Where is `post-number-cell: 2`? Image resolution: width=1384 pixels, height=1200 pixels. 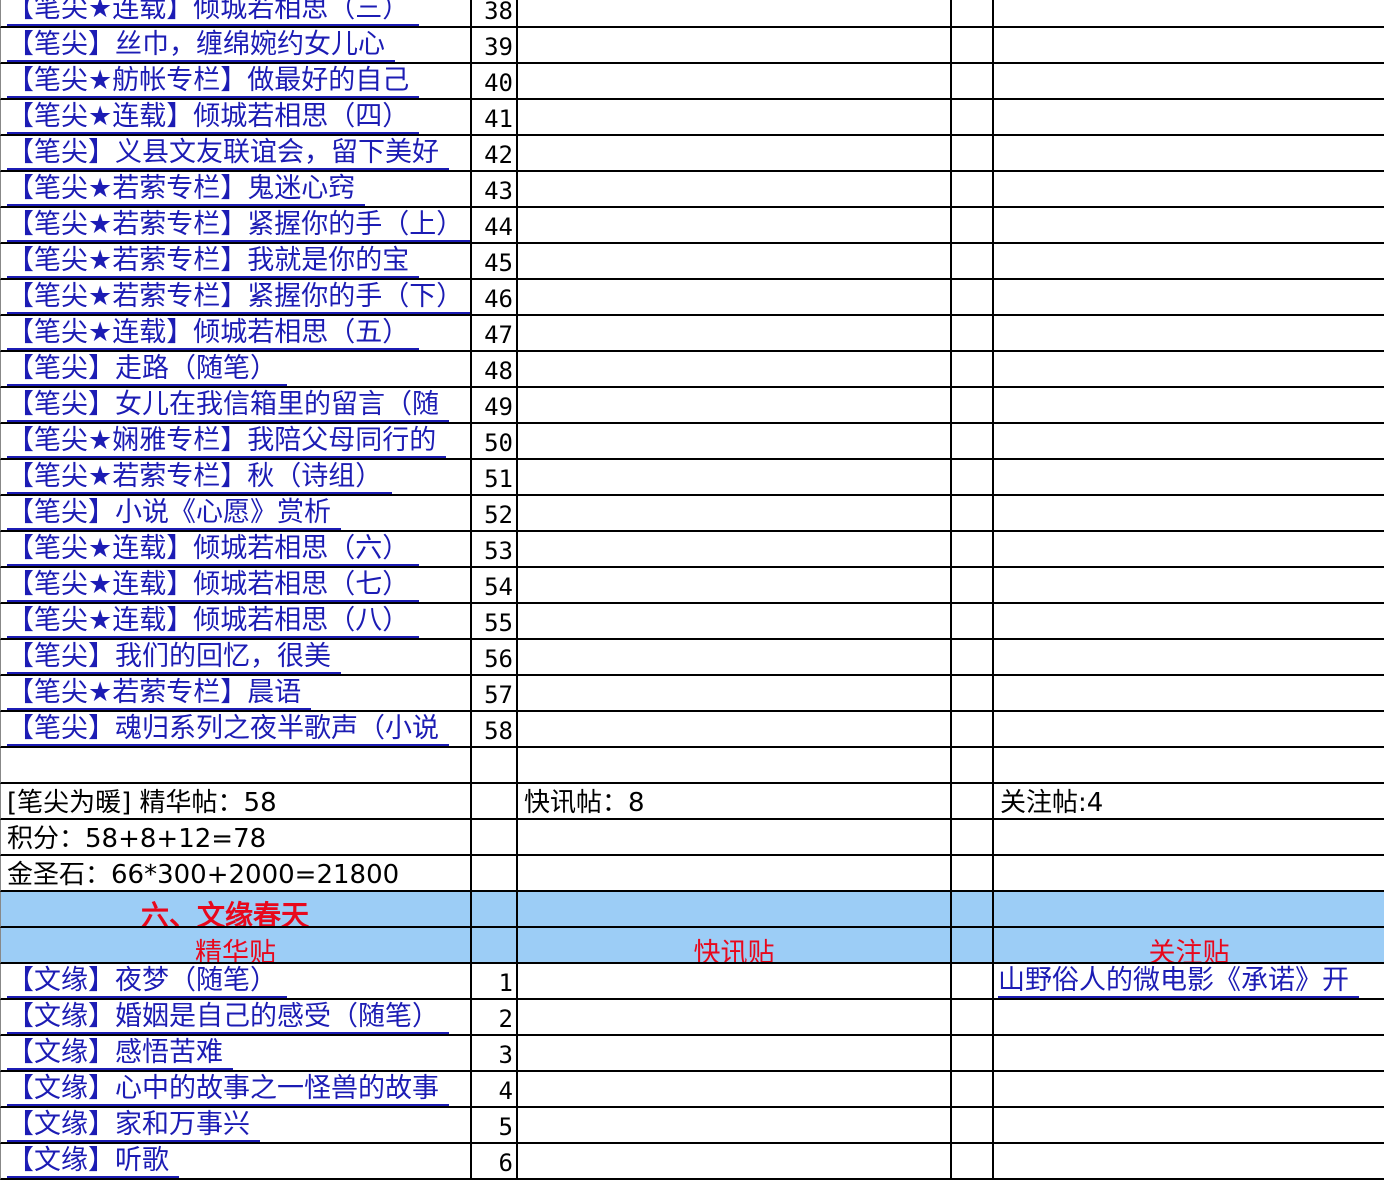
post-number-cell: 2 is located at coordinates (495, 1018).